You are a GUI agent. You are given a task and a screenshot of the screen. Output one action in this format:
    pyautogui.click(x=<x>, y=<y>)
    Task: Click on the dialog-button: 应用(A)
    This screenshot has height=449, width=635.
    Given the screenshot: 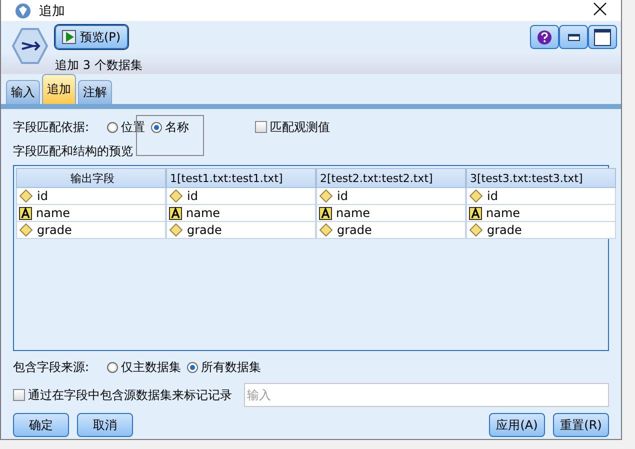 What is the action you would take?
    pyautogui.click(x=517, y=425)
    